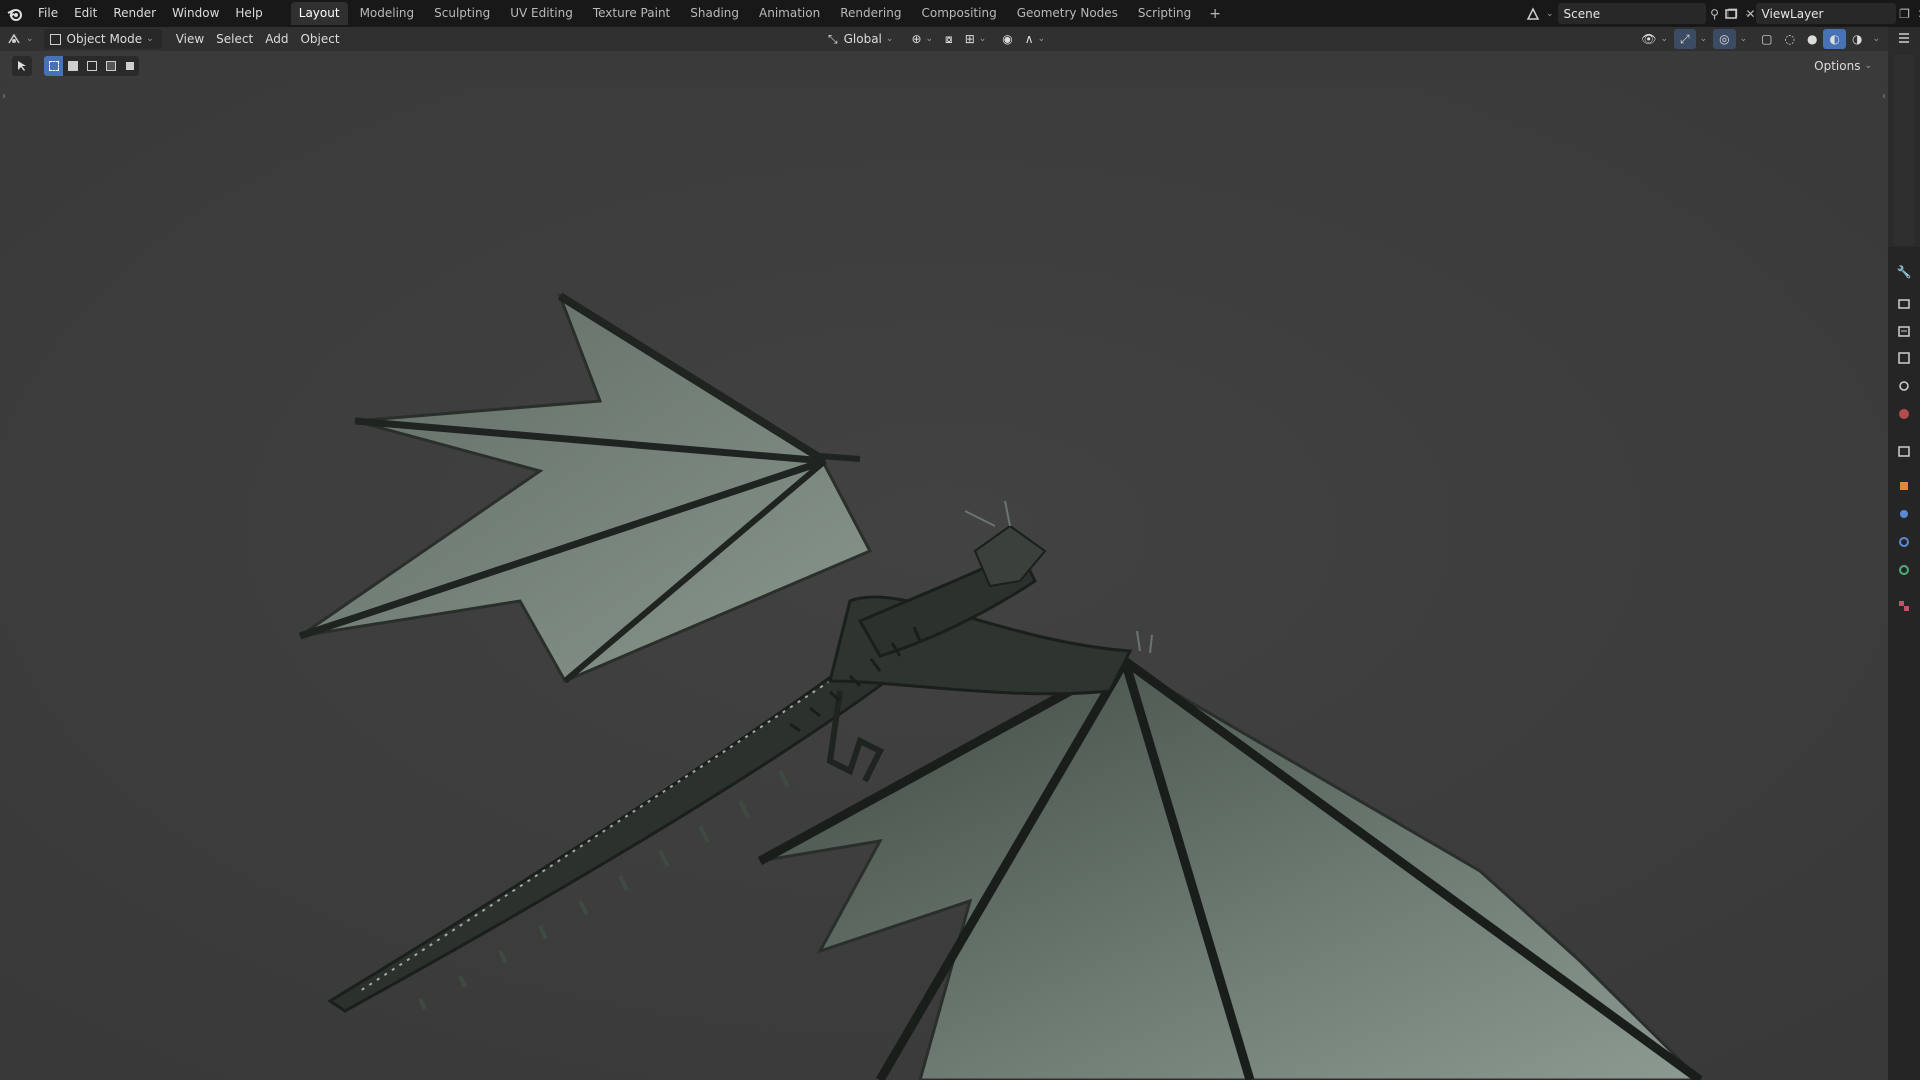 The height and width of the screenshot is (1080, 1920). What do you see at coordinates (976, 39) in the screenshot?
I see `snap-target-icon: ⊞ ⌄` at bounding box center [976, 39].